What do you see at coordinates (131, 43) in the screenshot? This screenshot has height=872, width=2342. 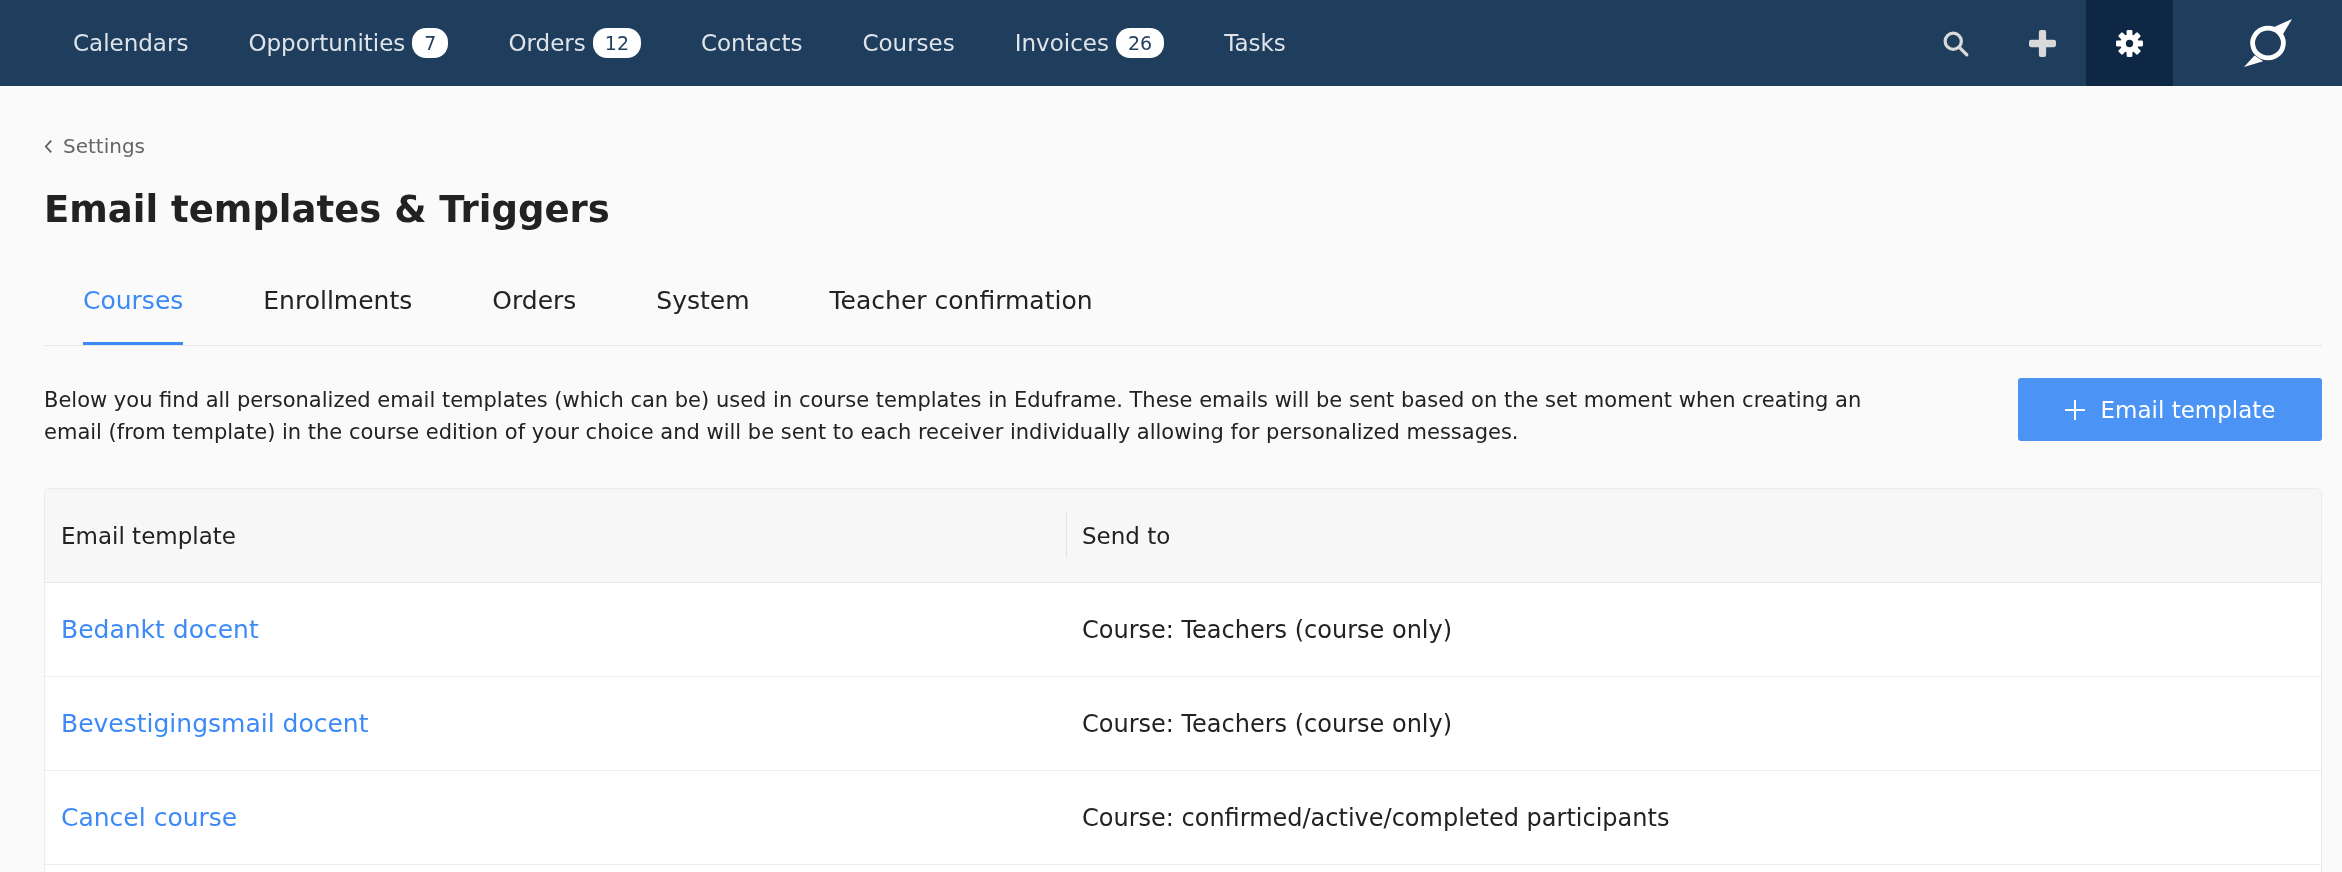 I see `nav-item: Calendars` at bounding box center [131, 43].